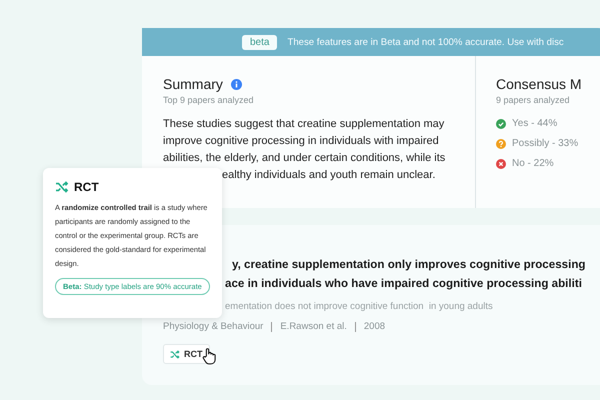 Image resolution: width=600 pixels, height=400 pixels. What do you see at coordinates (213, 326) in the screenshot?
I see `journal-name: Physiology & Behaviour` at bounding box center [213, 326].